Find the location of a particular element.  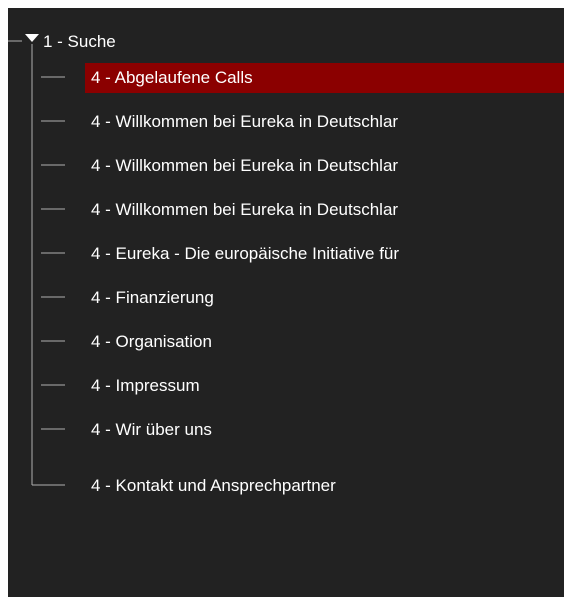

tree-item: 4 - Kontakt und Ansprechpartner is located at coordinates (324, 486).